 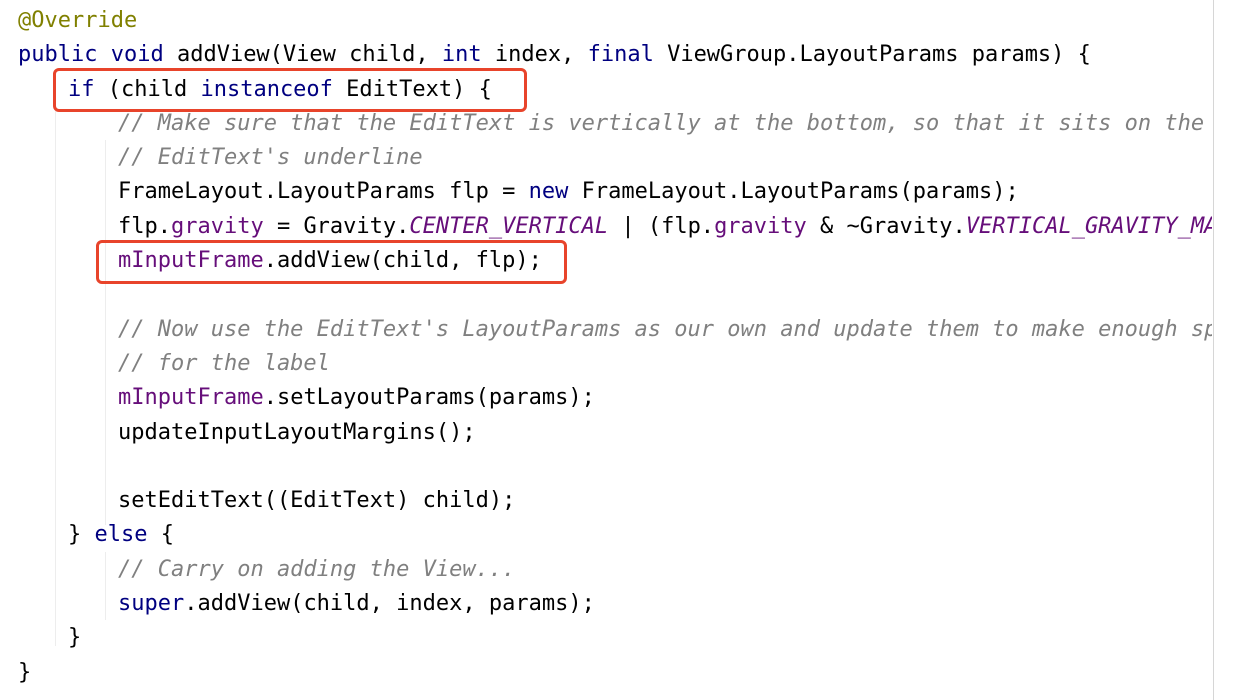 I want to click on highlight-instanceof-check, so click(x=290, y=90).